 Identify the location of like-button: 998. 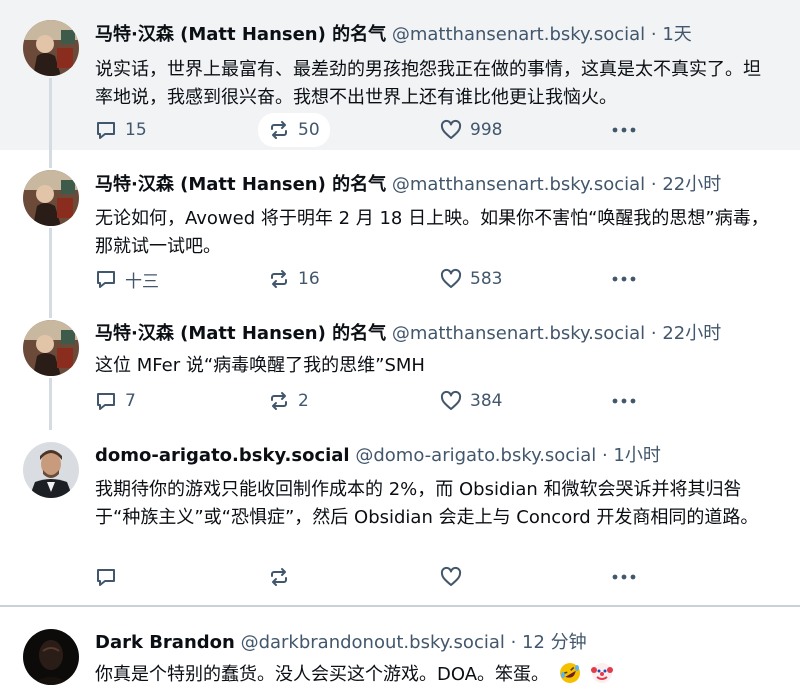
(471, 130).